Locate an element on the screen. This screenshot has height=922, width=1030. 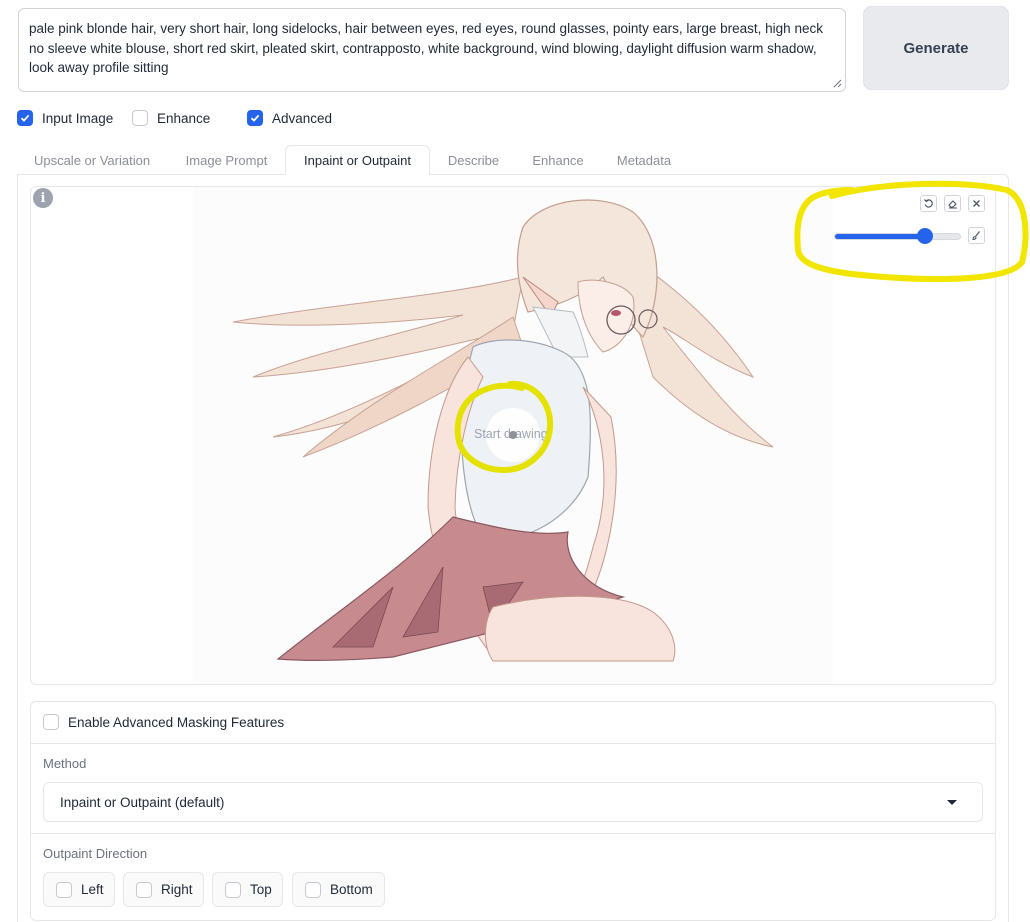
tab-describe: Describe is located at coordinates (473, 160).